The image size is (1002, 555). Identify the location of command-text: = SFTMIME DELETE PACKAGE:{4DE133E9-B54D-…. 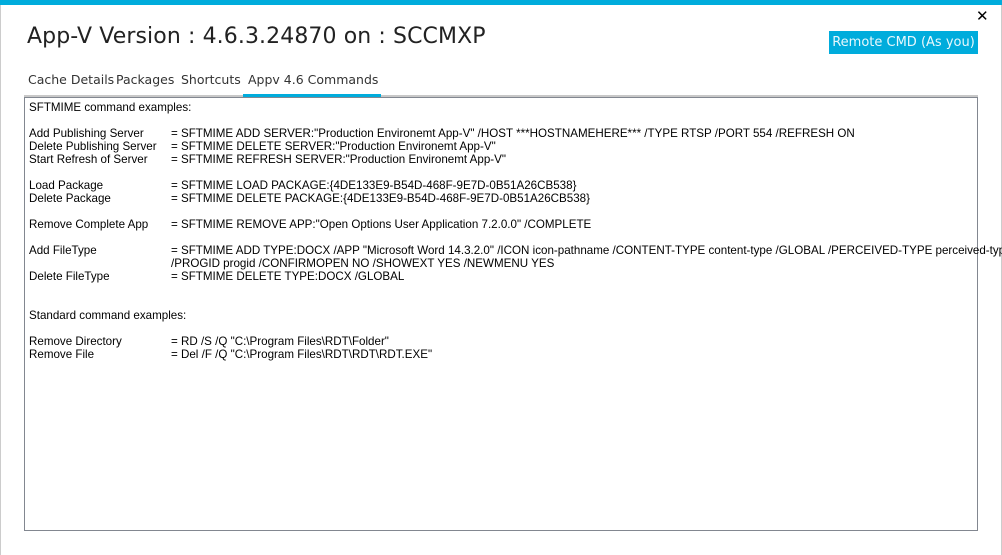
(380, 198).